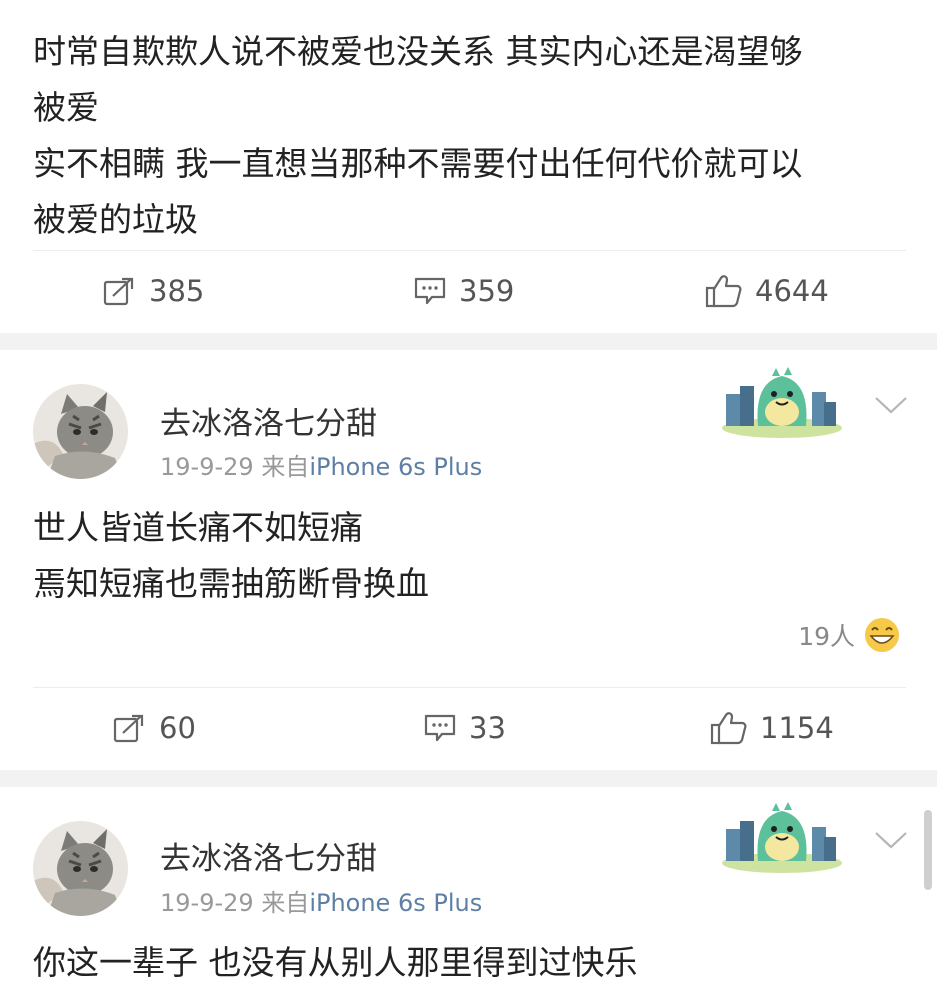 The height and width of the screenshot is (1000, 937). Describe the element at coordinates (464, 728) in the screenshot. I see `comment-button: 33` at that location.